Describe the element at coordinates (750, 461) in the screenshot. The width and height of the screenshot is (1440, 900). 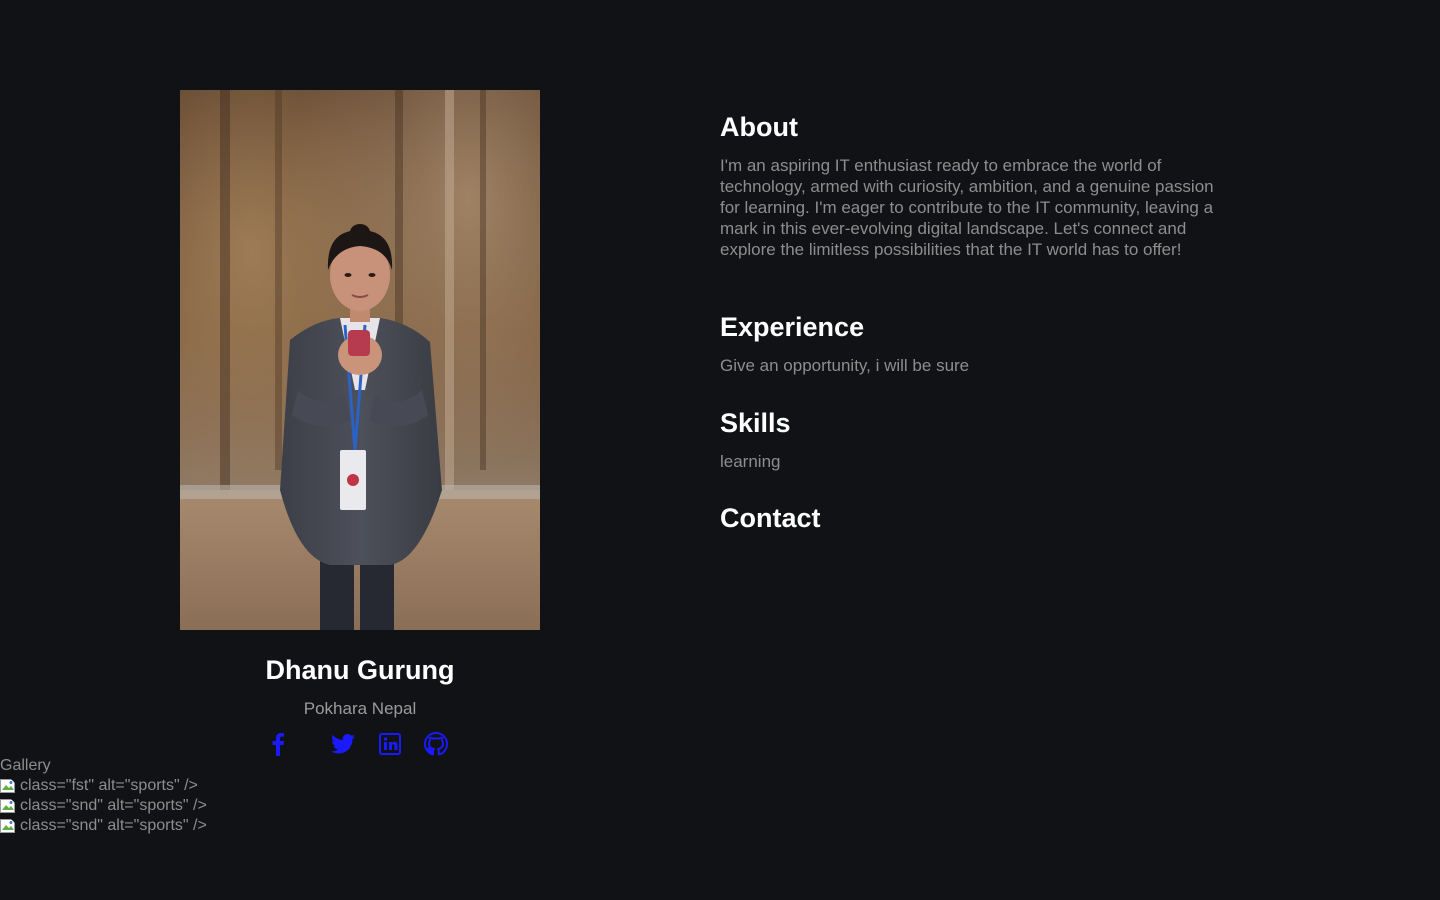
I see `skills-text: learning` at that location.